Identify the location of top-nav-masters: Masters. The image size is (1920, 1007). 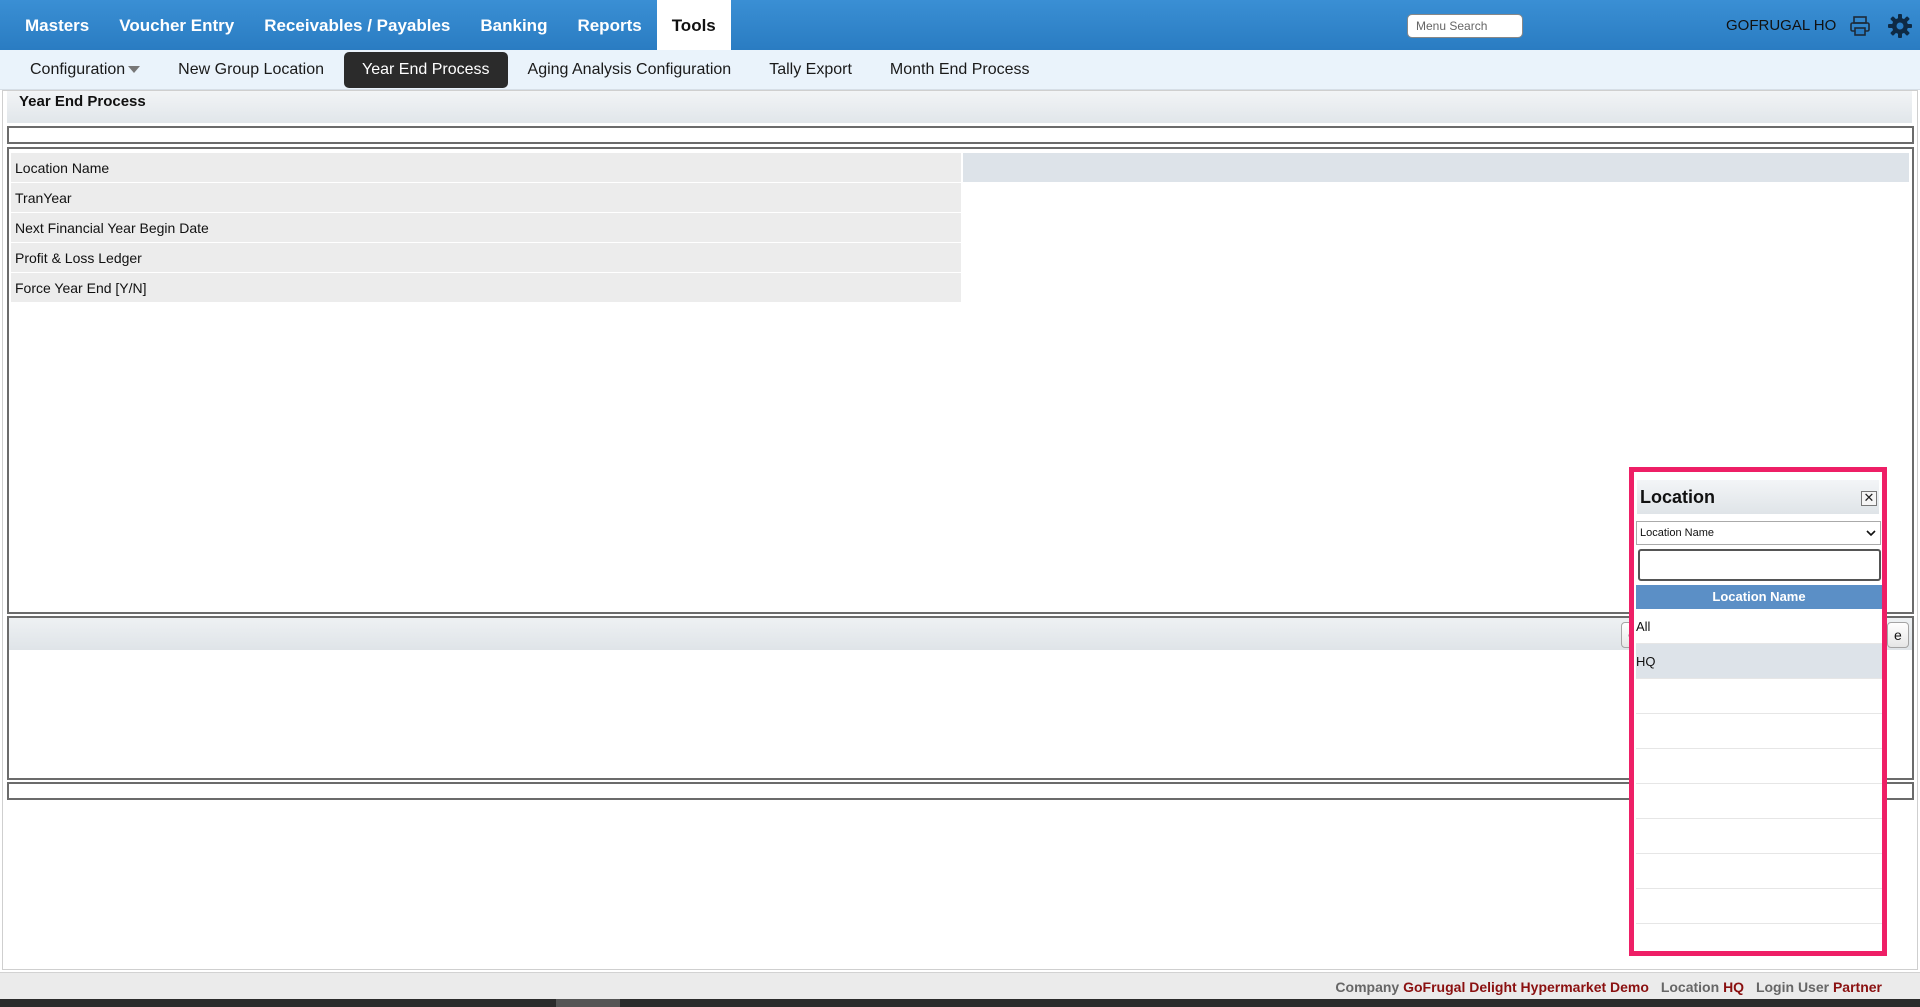
(57, 25).